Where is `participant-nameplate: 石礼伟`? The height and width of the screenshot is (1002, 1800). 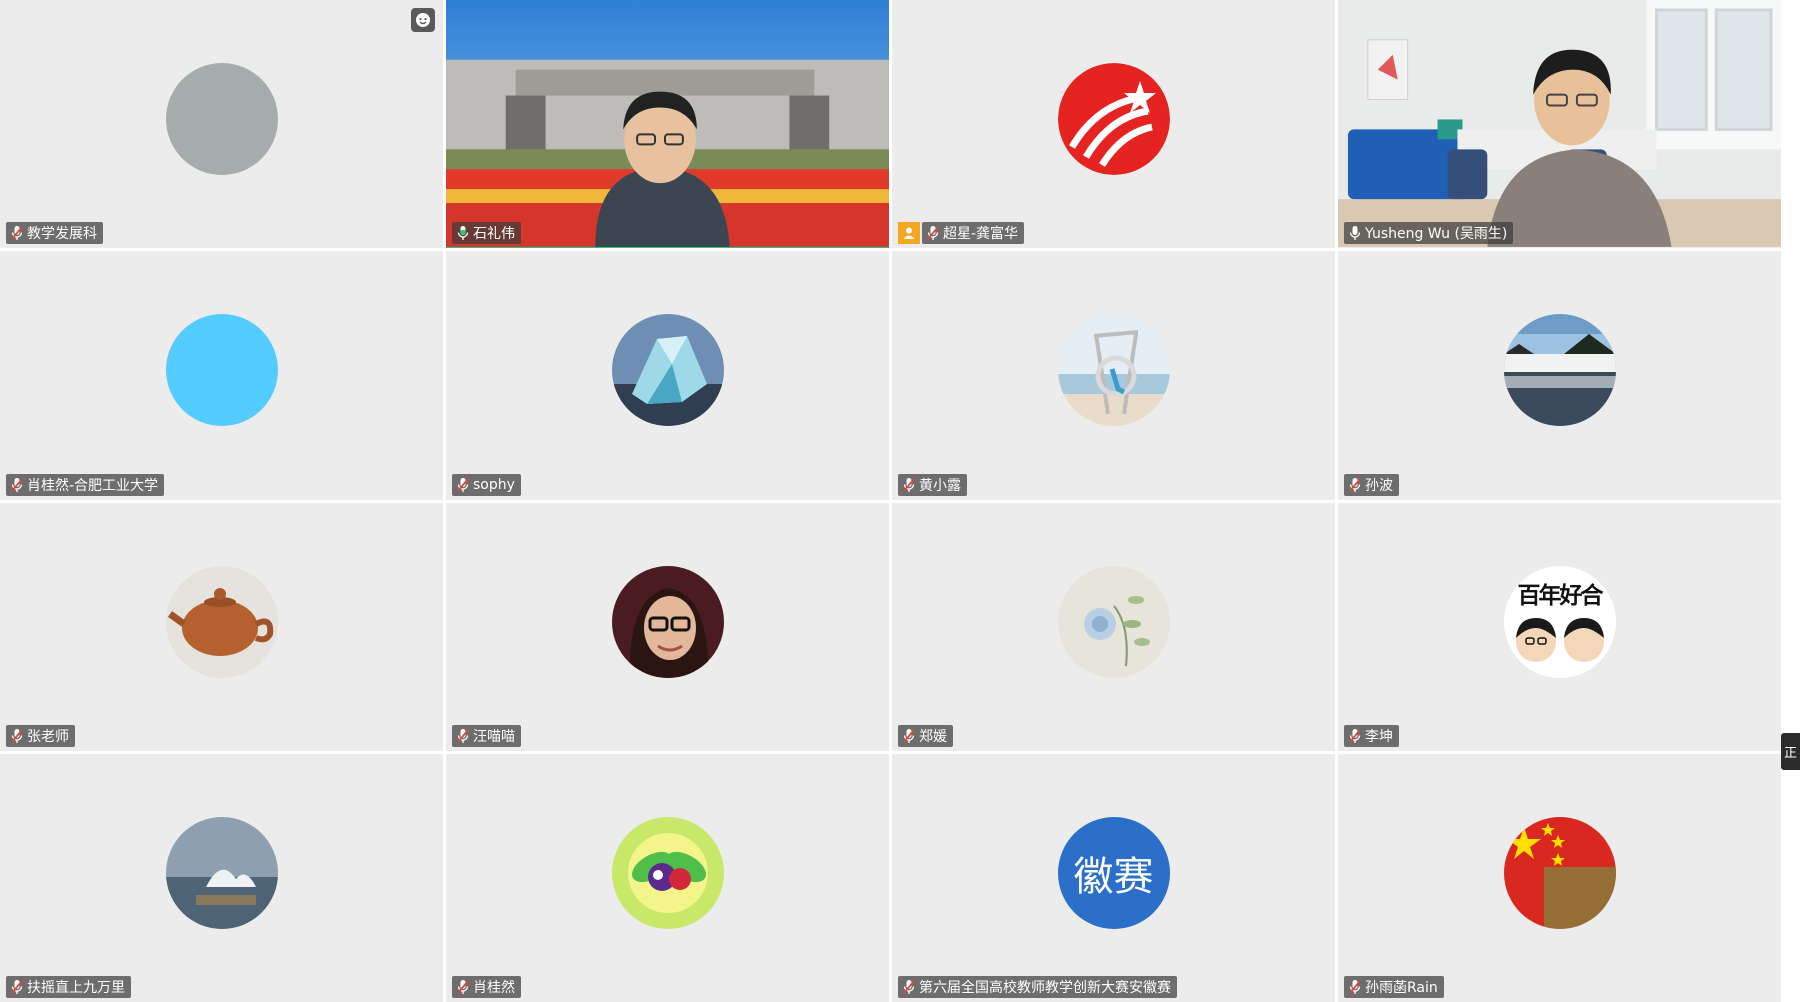
participant-nameplate: 石礼伟 is located at coordinates (486, 233).